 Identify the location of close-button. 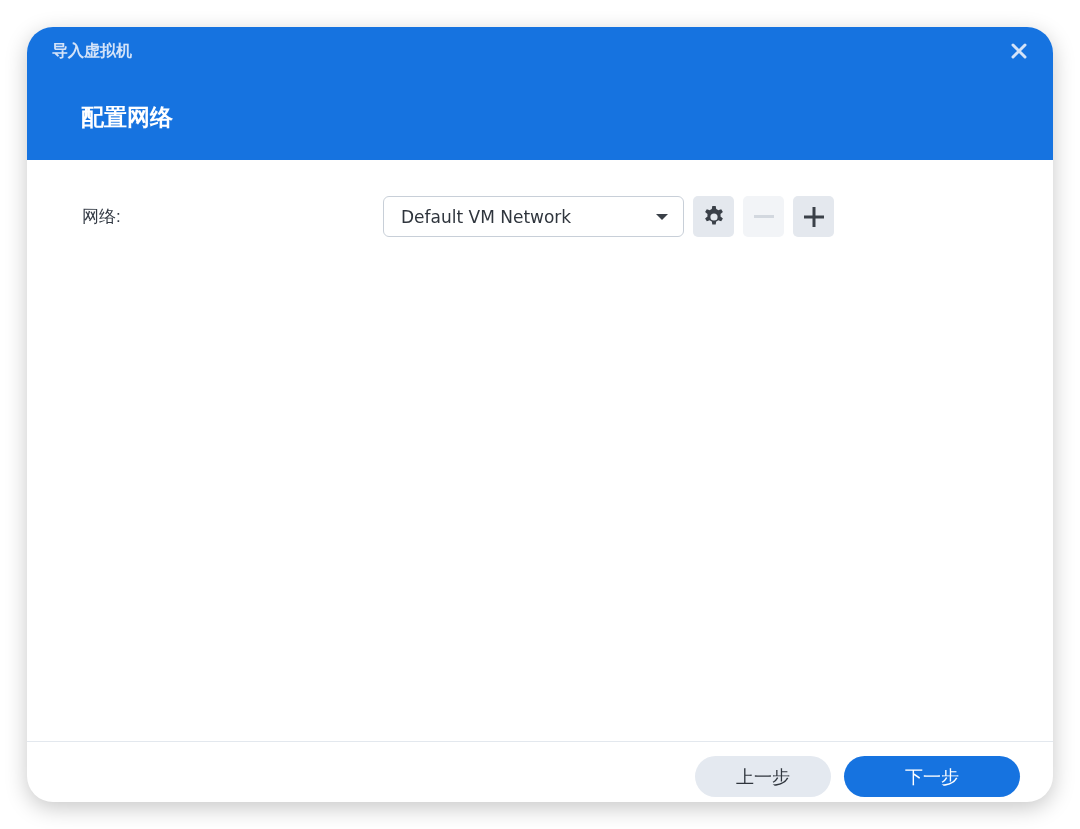
(1019, 51).